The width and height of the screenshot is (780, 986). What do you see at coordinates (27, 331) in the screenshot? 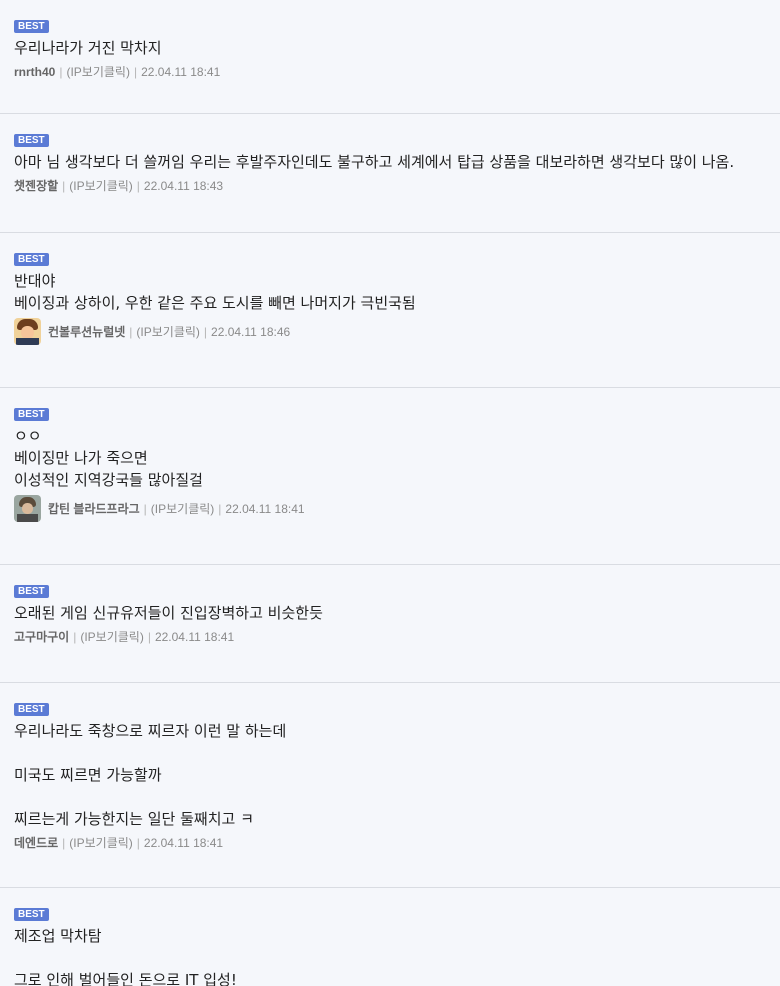
I see `anime-character-avatar-icon` at bounding box center [27, 331].